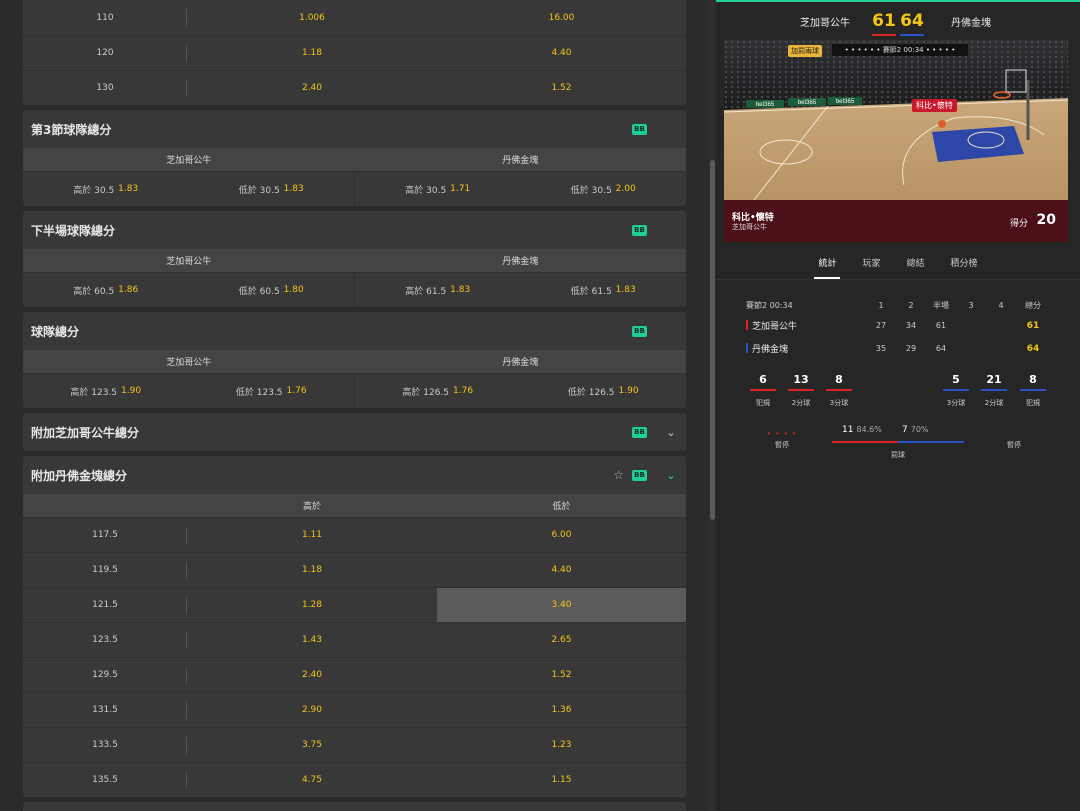  What do you see at coordinates (763, 390) in the screenshot?
I see `home-fouls-stat: 6 犯規` at bounding box center [763, 390].